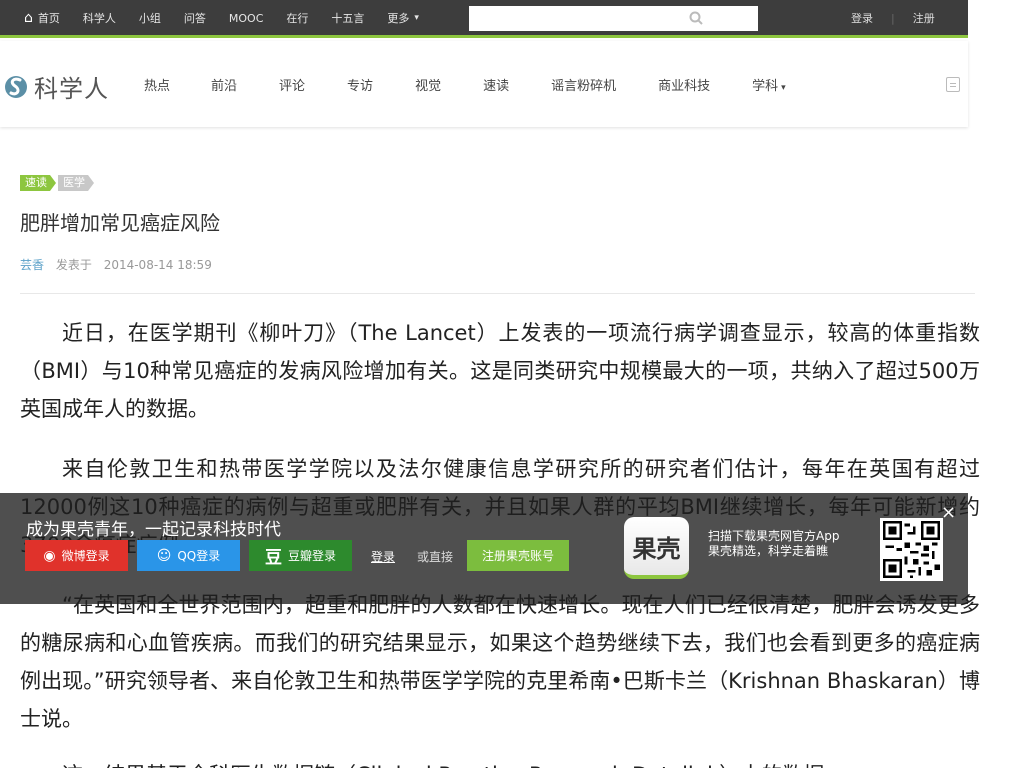 The width and height of the screenshot is (1024, 768). I want to click on nav-interview: 专访, so click(360, 84).